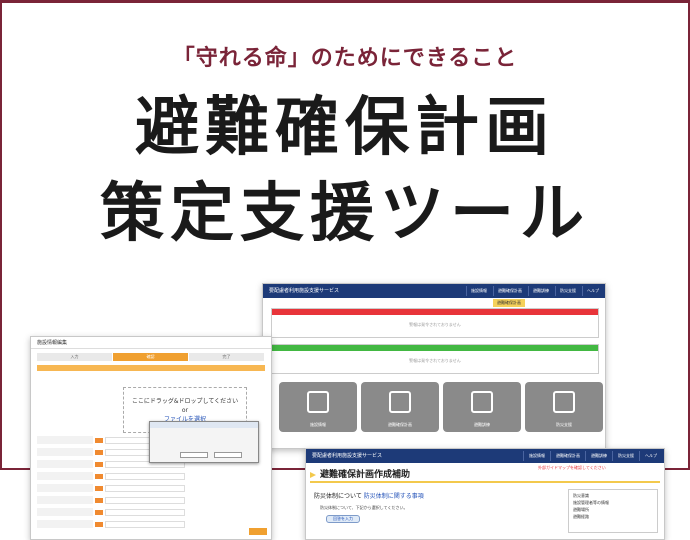 The image size is (690, 540). Describe the element at coordinates (441, 407) in the screenshot. I see `tile-row: 施設情報 避難確保計画 避難訓練 防災支援` at that location.